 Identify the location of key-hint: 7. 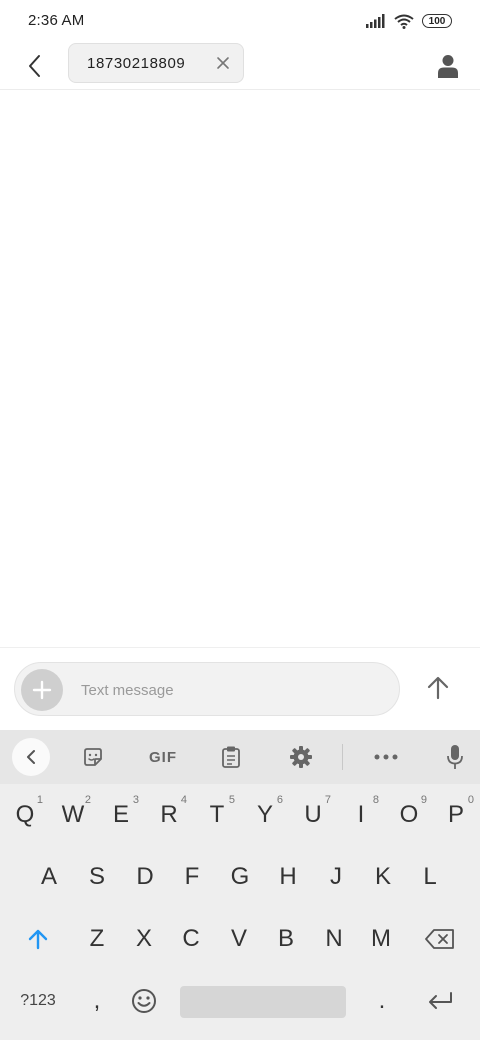
(327, 800).